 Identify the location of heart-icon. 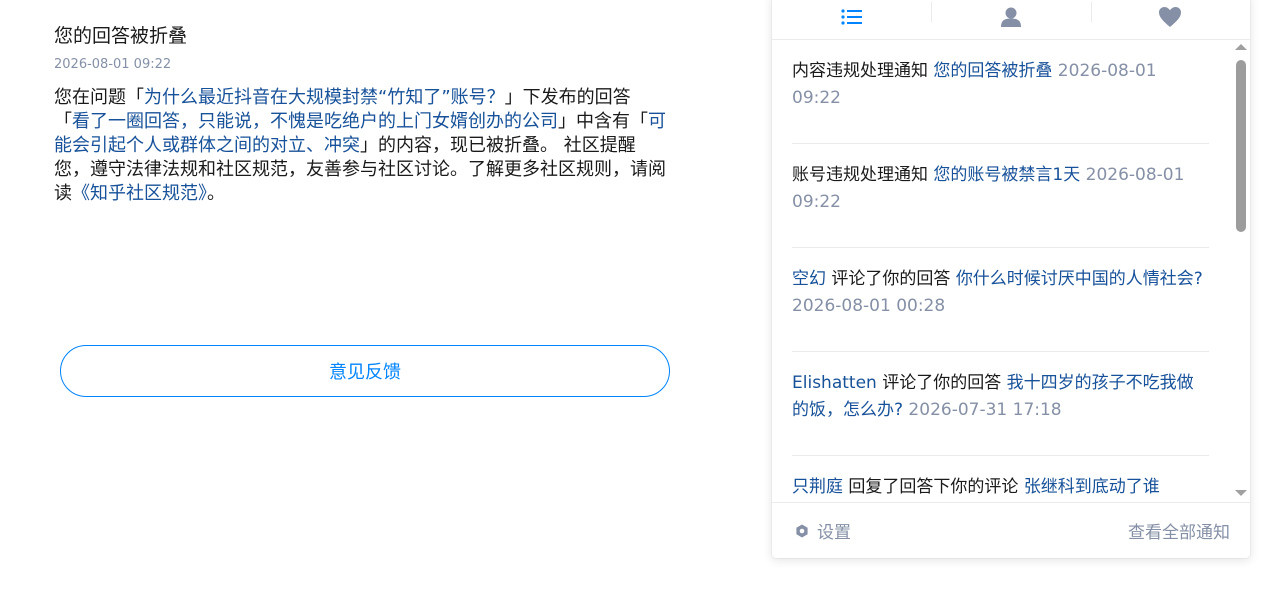
(1170, 16).